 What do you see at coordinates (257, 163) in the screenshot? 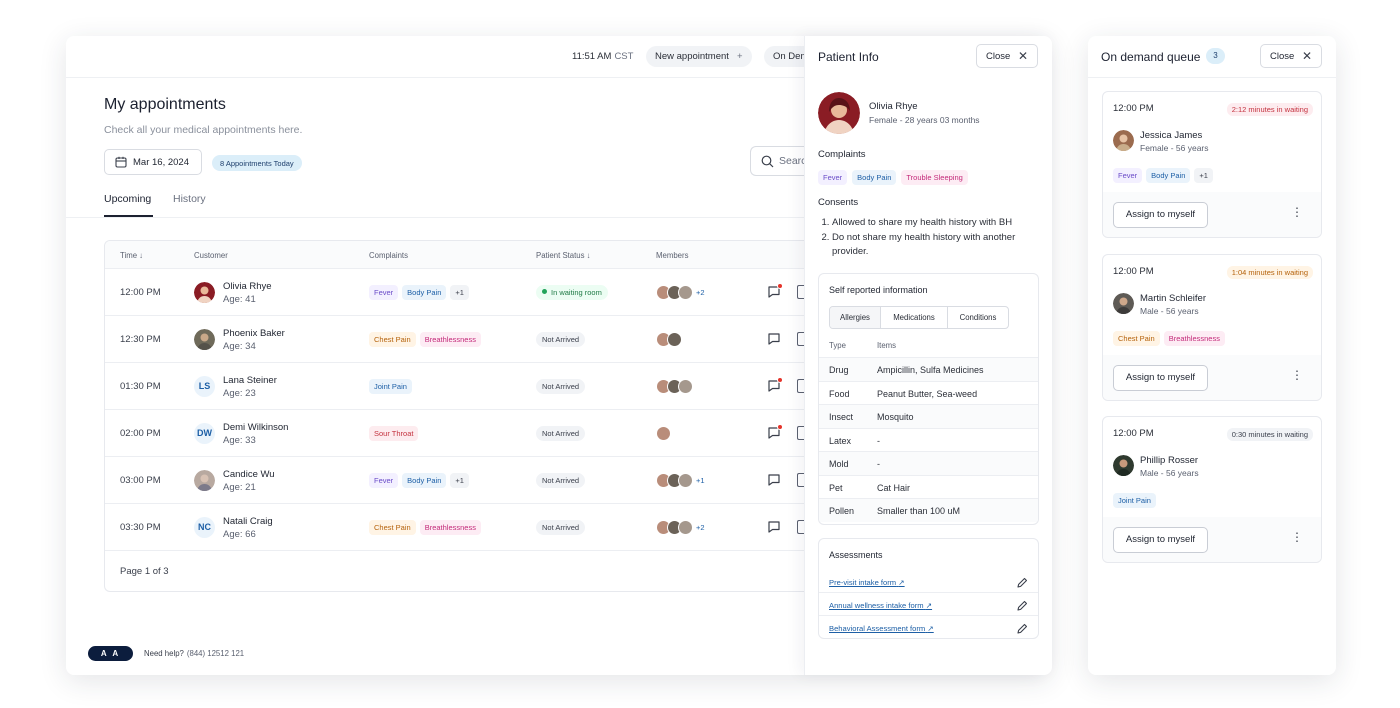
I see `appointments-today-badge: 8 Appointments Today` at bounding box center [257, 163].